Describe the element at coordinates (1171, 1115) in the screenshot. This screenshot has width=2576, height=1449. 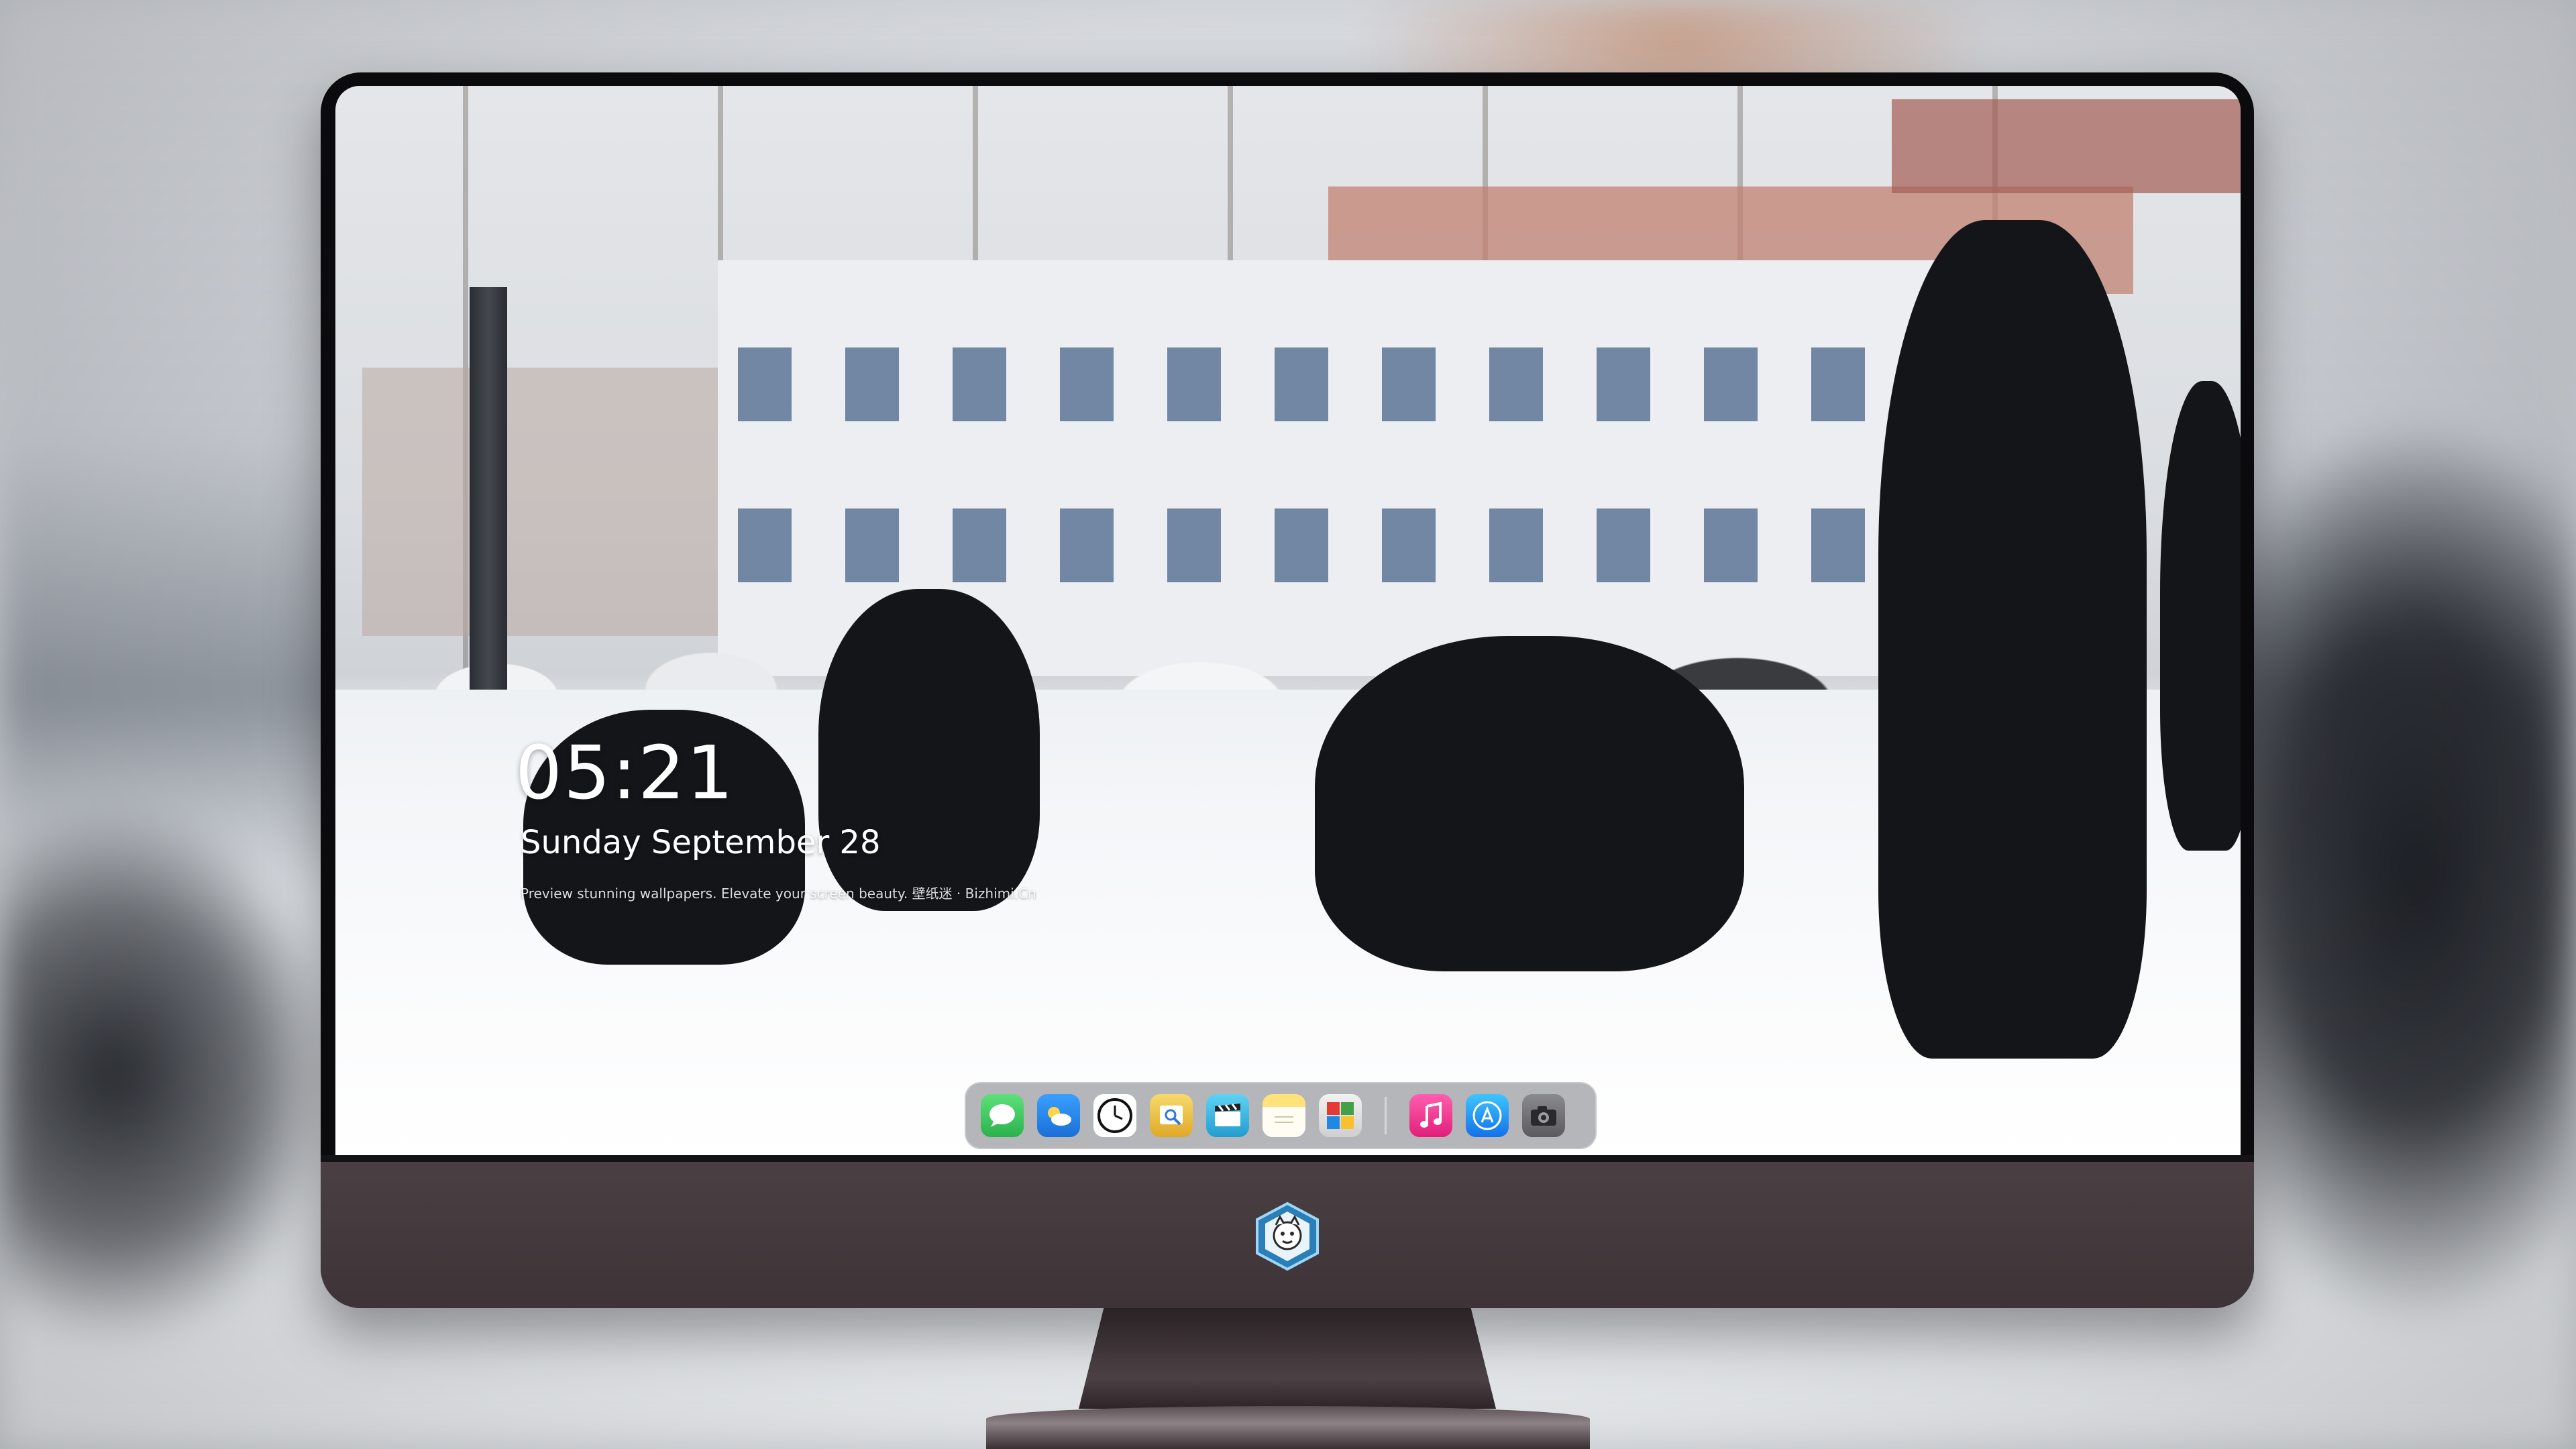
I see `preview-icon` at that location.